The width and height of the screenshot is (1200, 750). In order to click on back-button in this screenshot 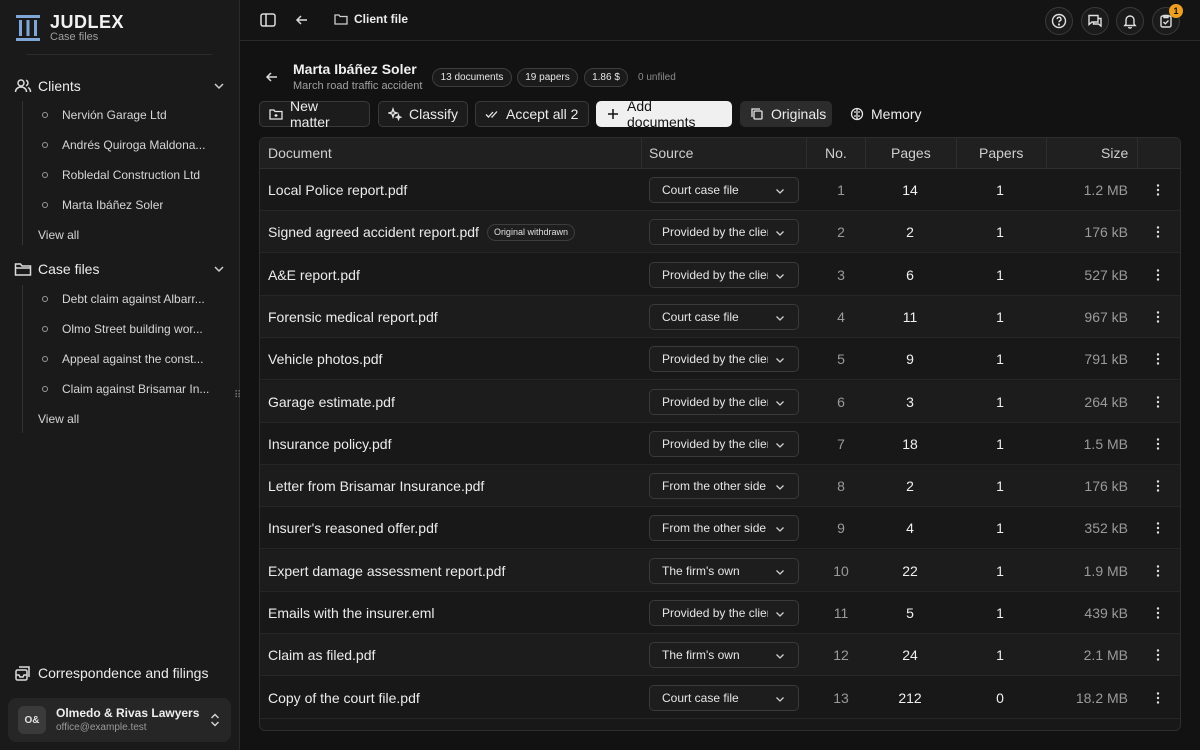, I will do `click(302, 20)`.